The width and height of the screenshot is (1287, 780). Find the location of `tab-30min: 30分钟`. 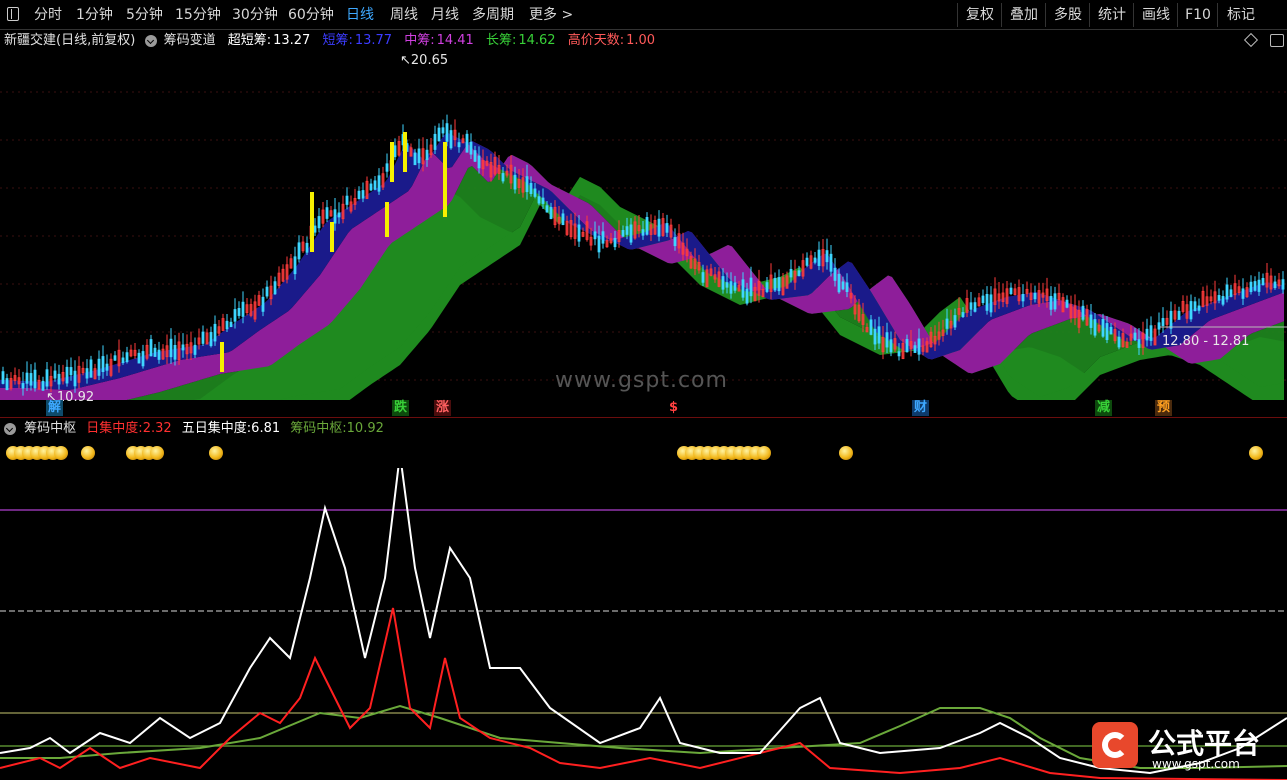

tab-30min: 30分钟 is located at coordinates (255, 15).